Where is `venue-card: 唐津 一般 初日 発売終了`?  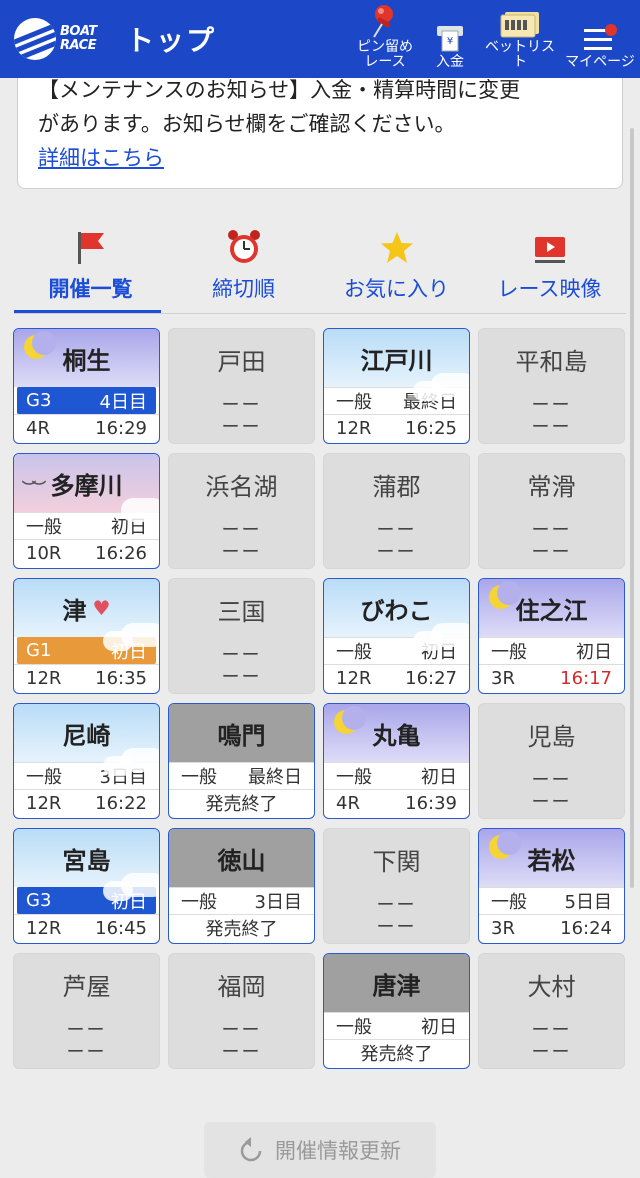
venue-card: 唐津 一般 初日 発売終了 is located at coordinates (396, 1011).